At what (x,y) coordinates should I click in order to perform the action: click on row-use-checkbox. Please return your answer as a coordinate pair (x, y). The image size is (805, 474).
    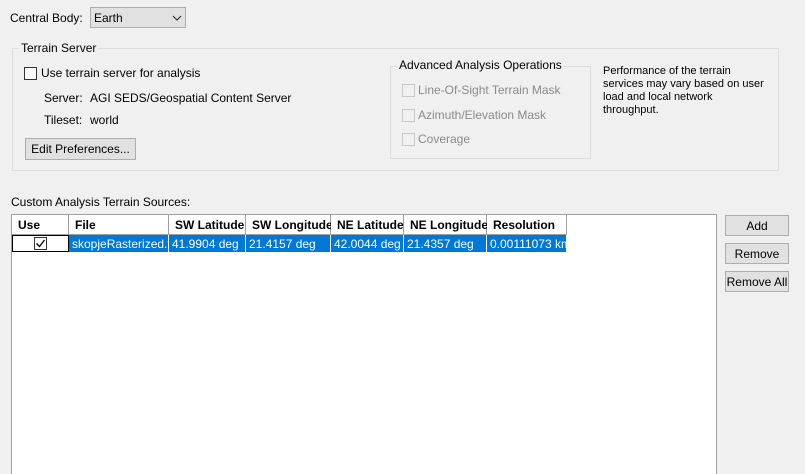
    Looking at the image, I should click on (40, 243).